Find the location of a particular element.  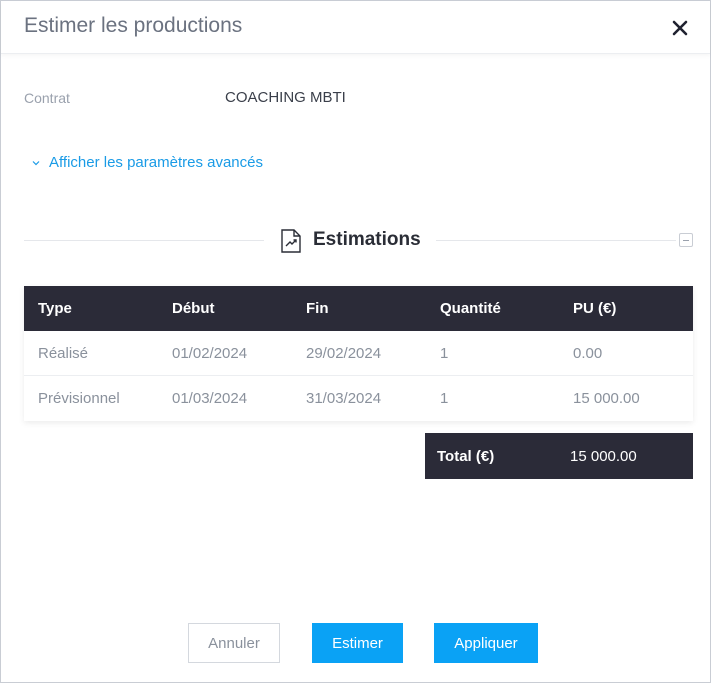

total-value: 15 000.00 is located at coordinates (603, 456).